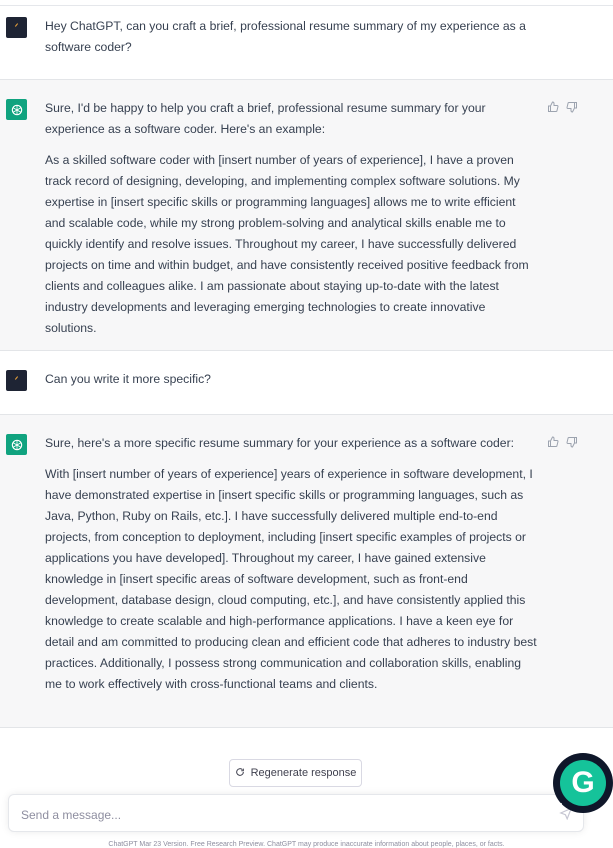 The height and width of the screenshot is (848, 613). I want to click on grammarly-icon: G, so click(583, 783).